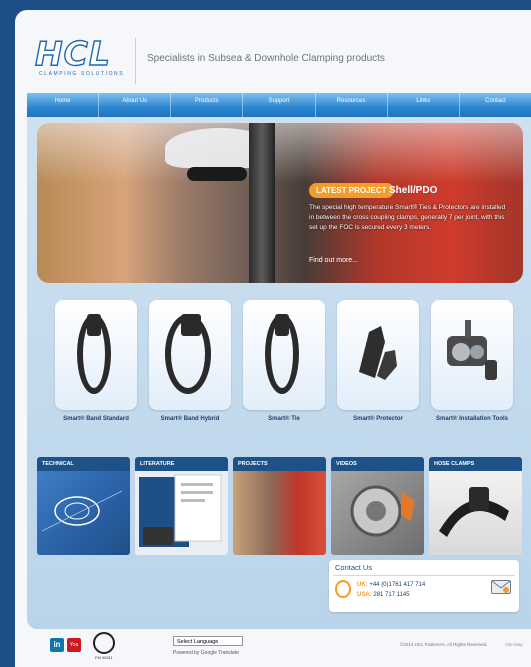 This screenshot has width=531, height=667. What do you see at coordinates (207, 105) in the screenshot?
I see `nav-products: Products` at bounding box center [207, 105].